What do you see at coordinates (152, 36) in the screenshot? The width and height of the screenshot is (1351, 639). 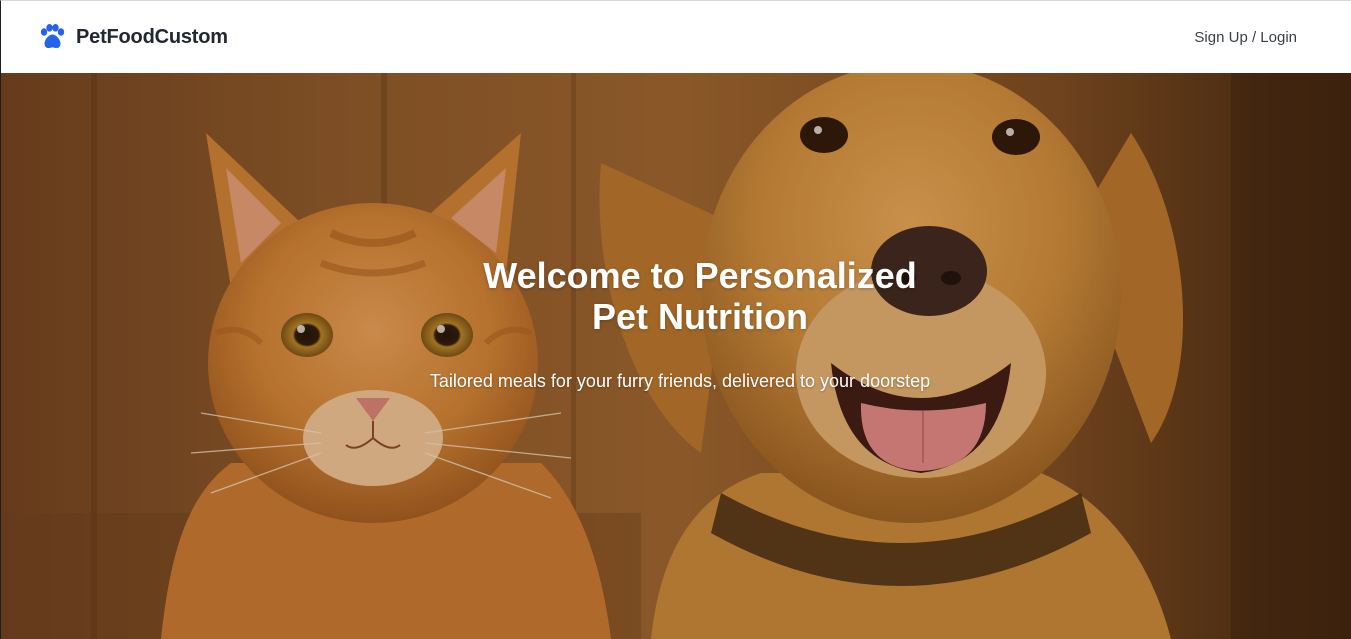 I see `brand-name: PetFoodCustom` at bounding box center [152, 36].